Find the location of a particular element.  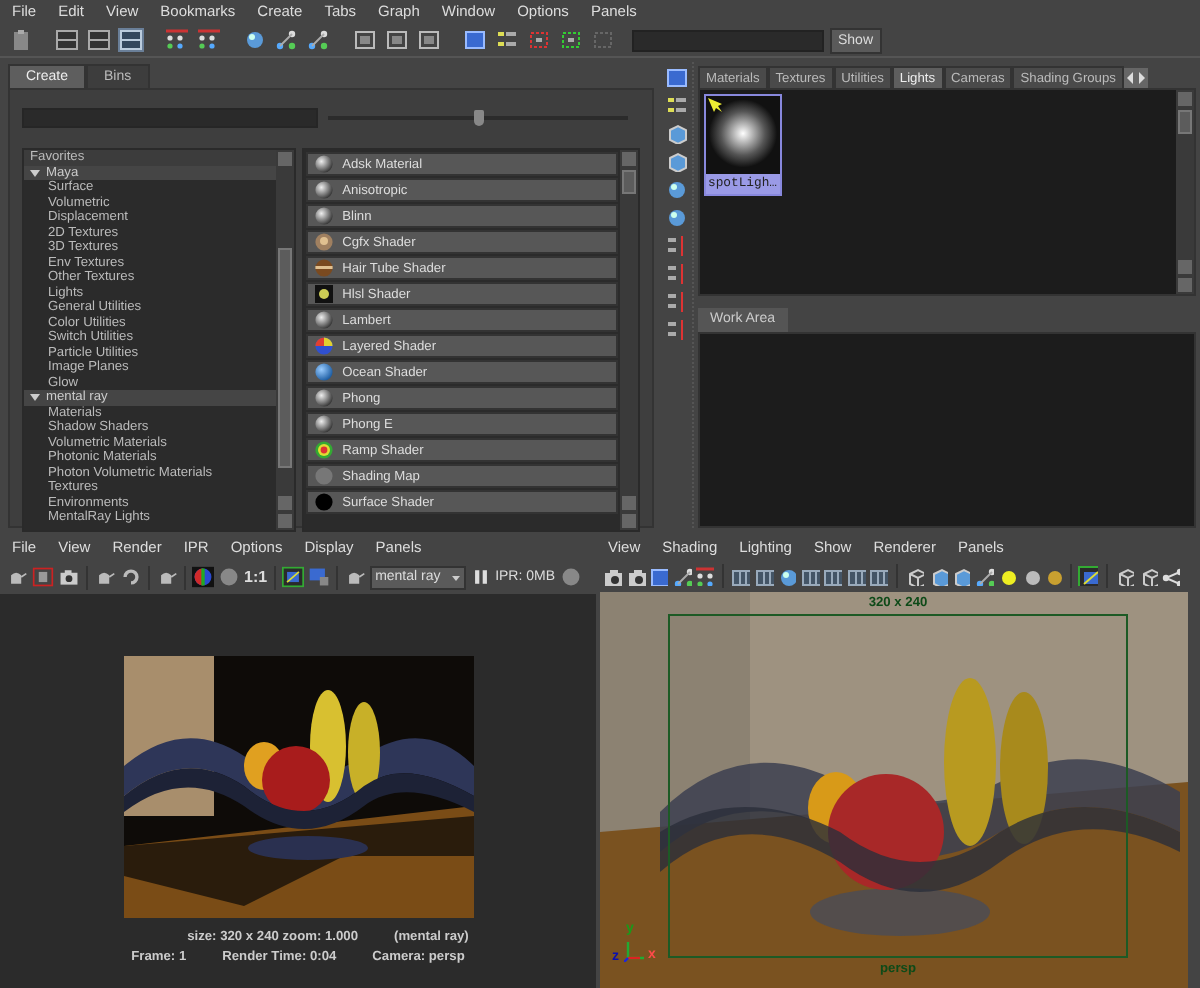

share-icon is located at coordinates (1170, 576).